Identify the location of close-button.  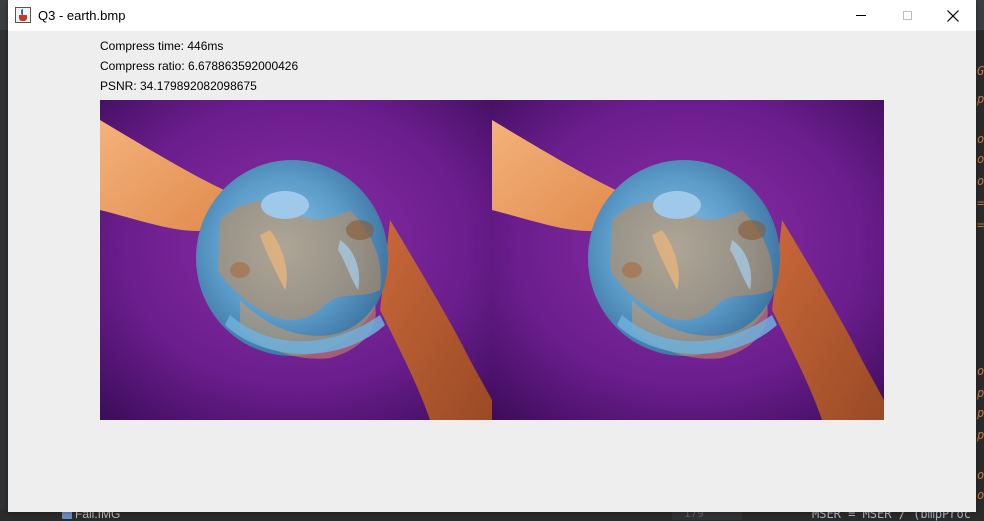
(953, 15).